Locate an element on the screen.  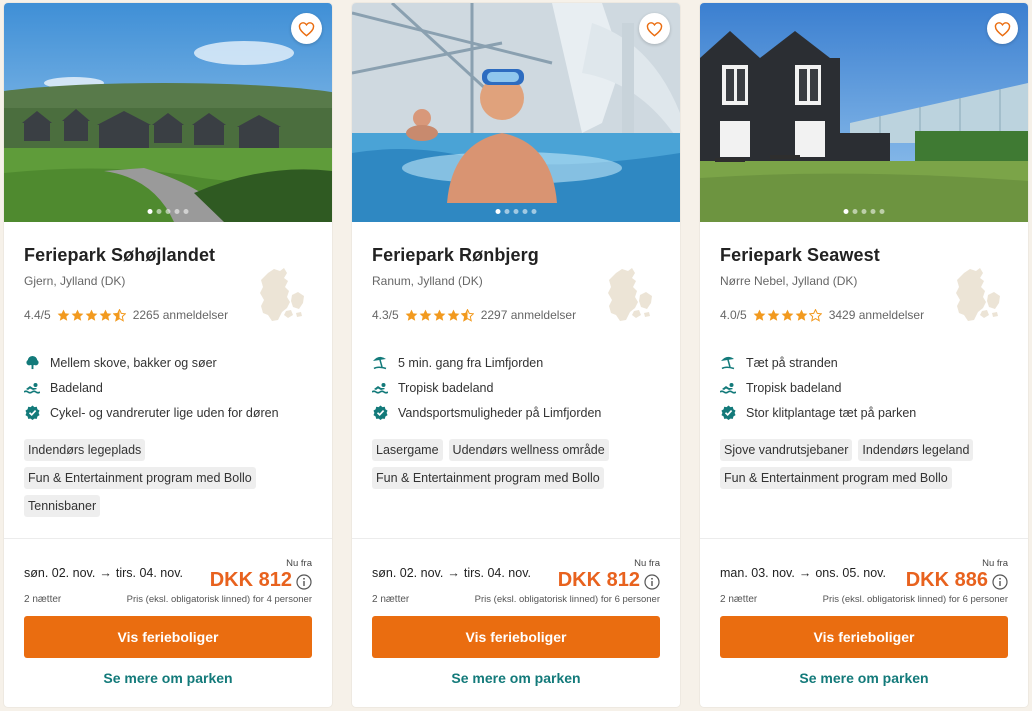
amenity-tag: Udendørs wellness område is located at coordinates (528, 450).